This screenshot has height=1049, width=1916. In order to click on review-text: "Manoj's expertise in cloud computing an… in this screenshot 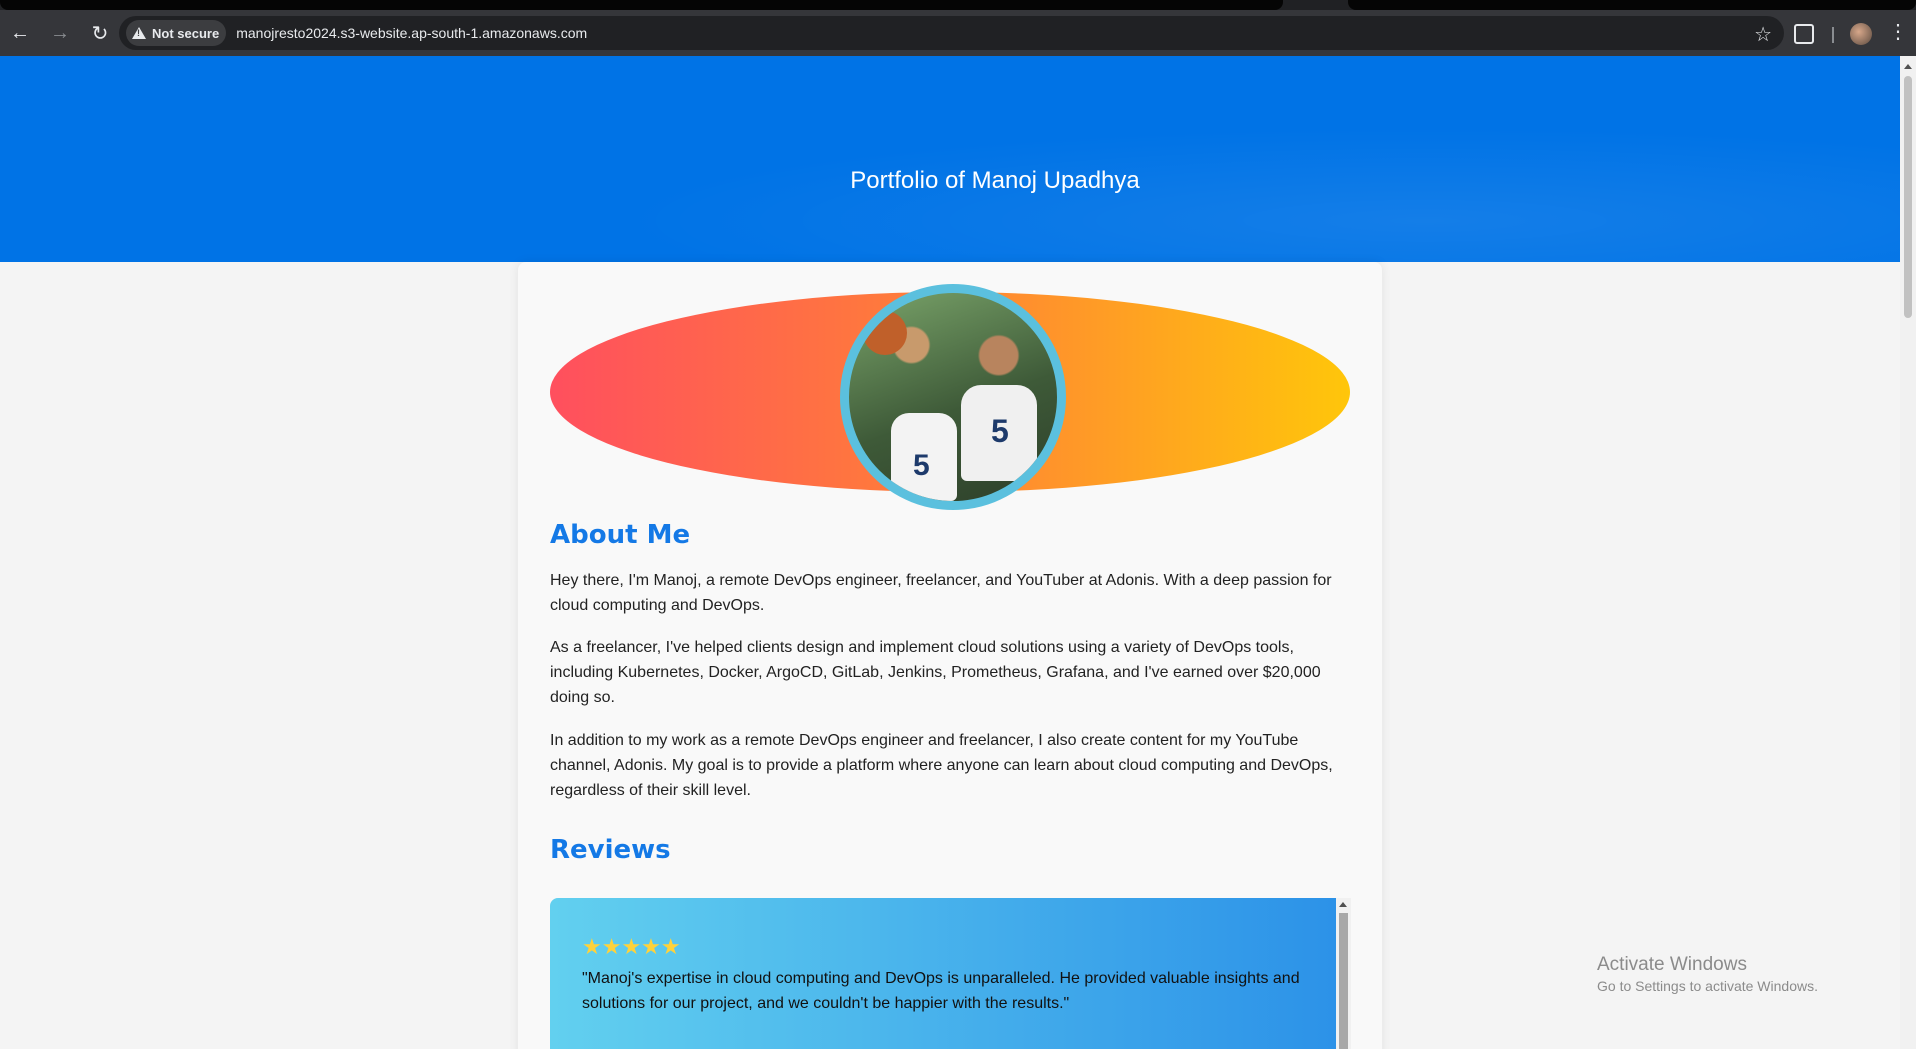, I will do `click(941, 991)`.